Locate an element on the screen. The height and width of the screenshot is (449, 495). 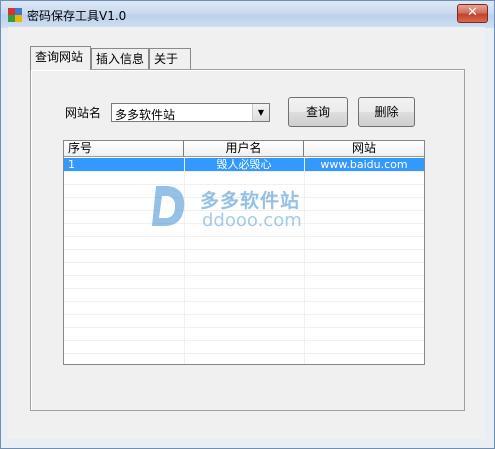
watermark: 多多软件站 ddooo.com is located at coordinates (245, 208).